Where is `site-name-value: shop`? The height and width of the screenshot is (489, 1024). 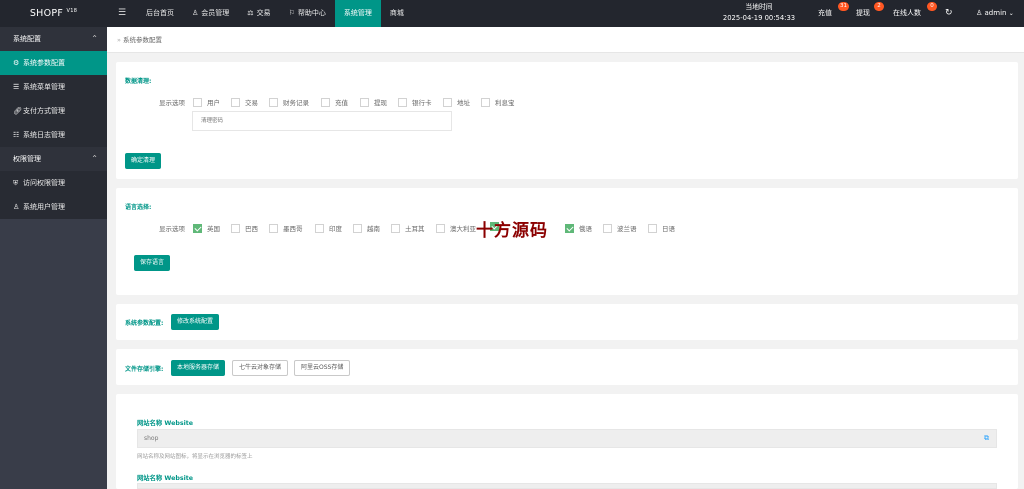
site-name-value: shop is located at coordinates (151, 438).